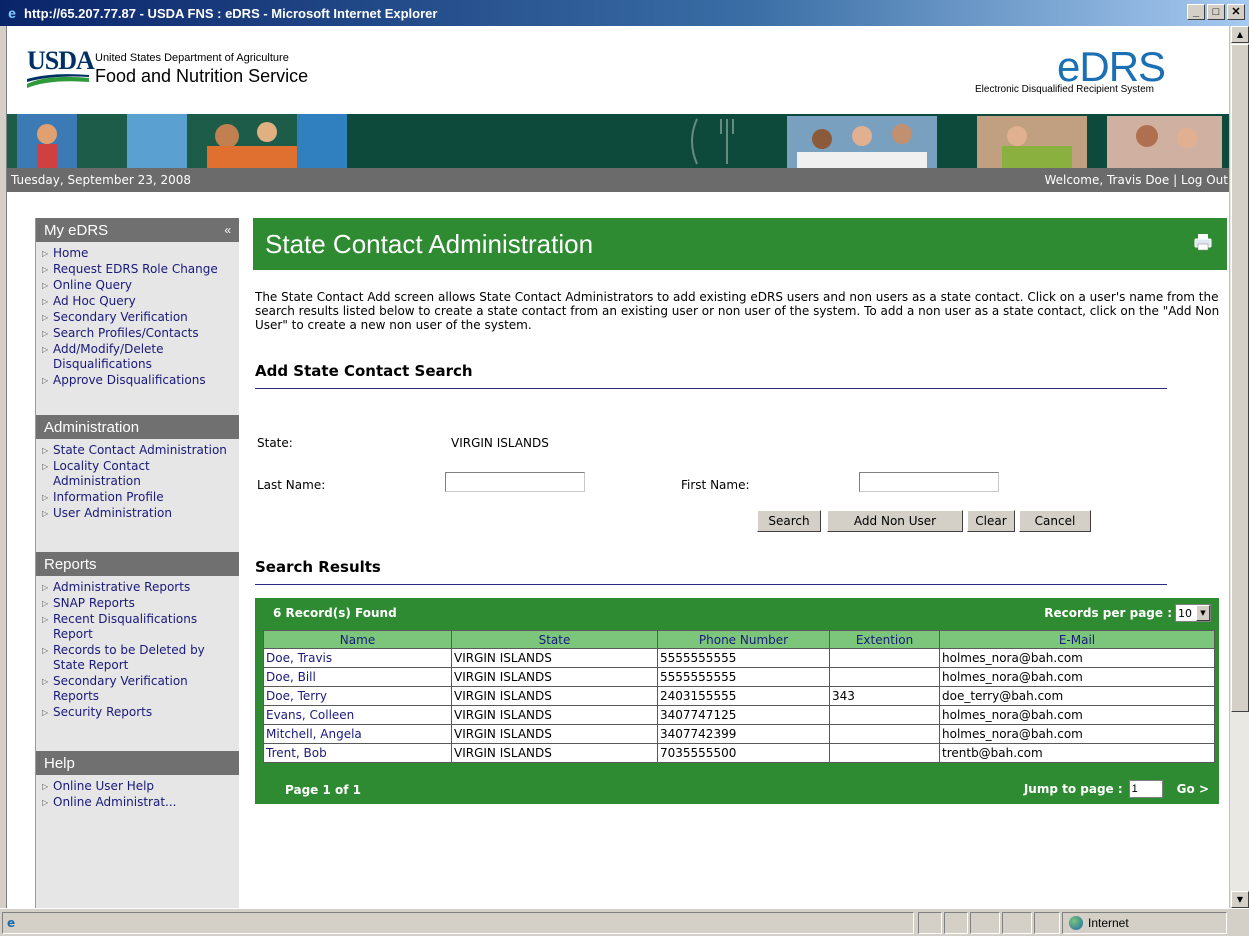  Describe the element at coordinates (929, 482) in the screenshot. I see `first-name-input` at that location.